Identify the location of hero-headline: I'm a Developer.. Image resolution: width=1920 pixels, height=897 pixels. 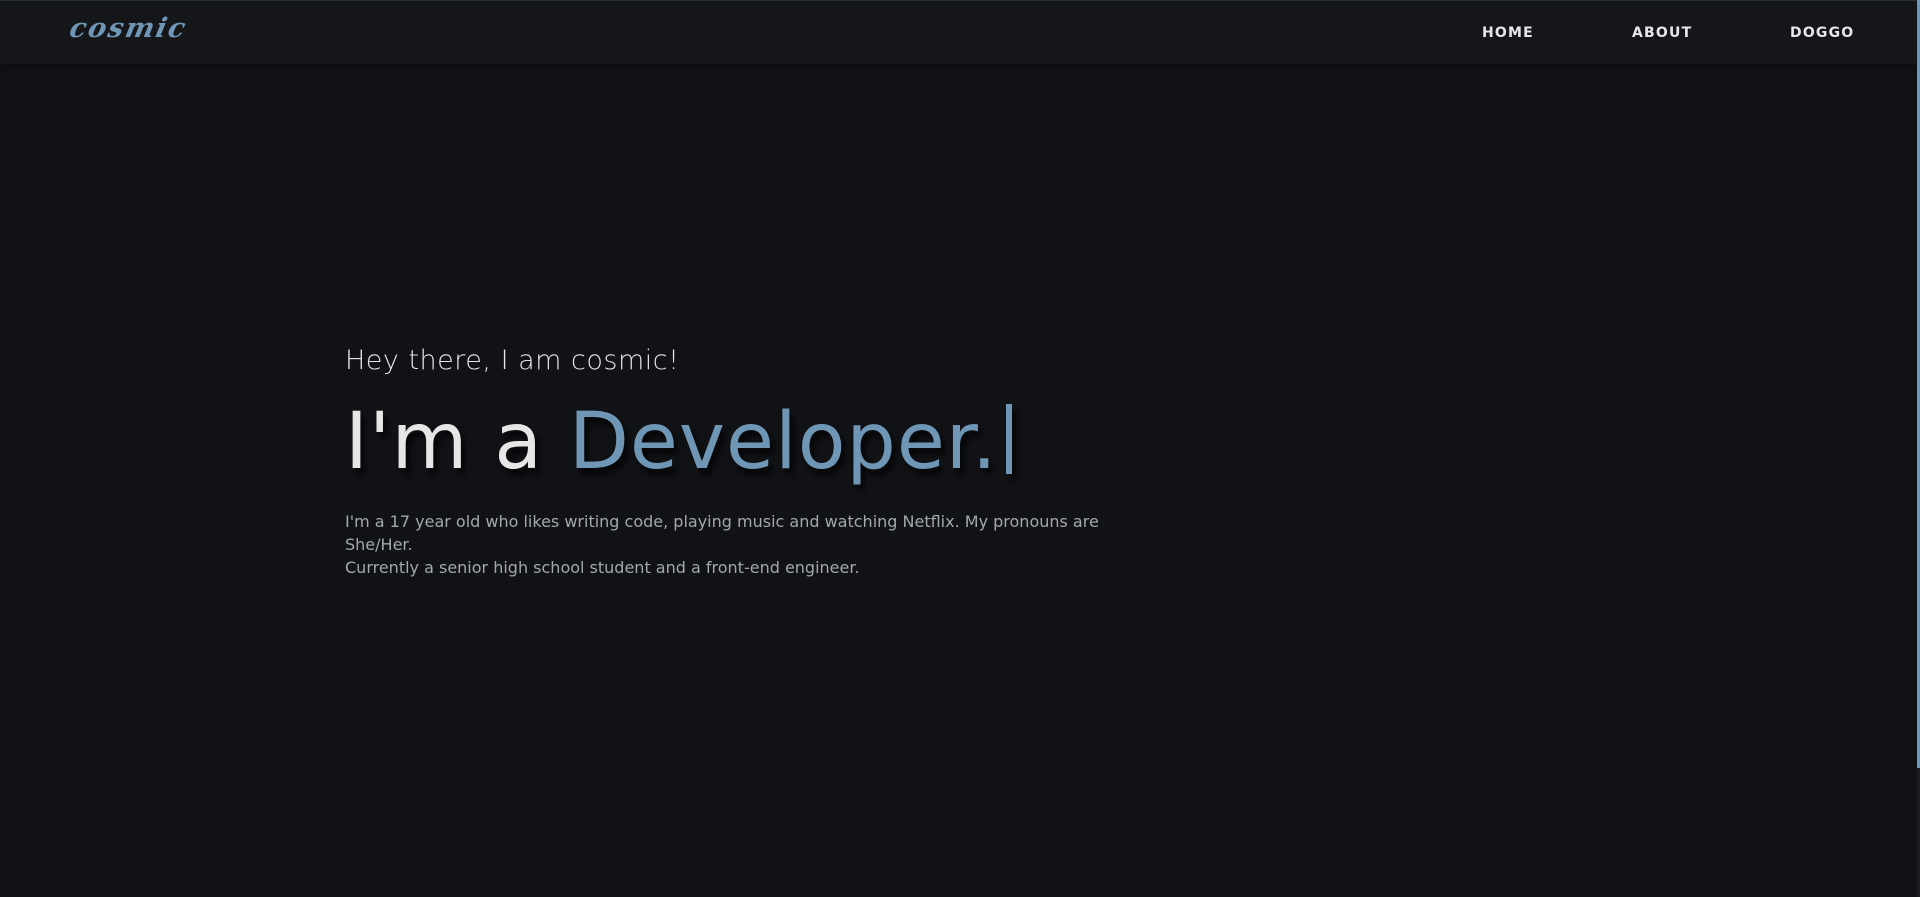
(745, 442).